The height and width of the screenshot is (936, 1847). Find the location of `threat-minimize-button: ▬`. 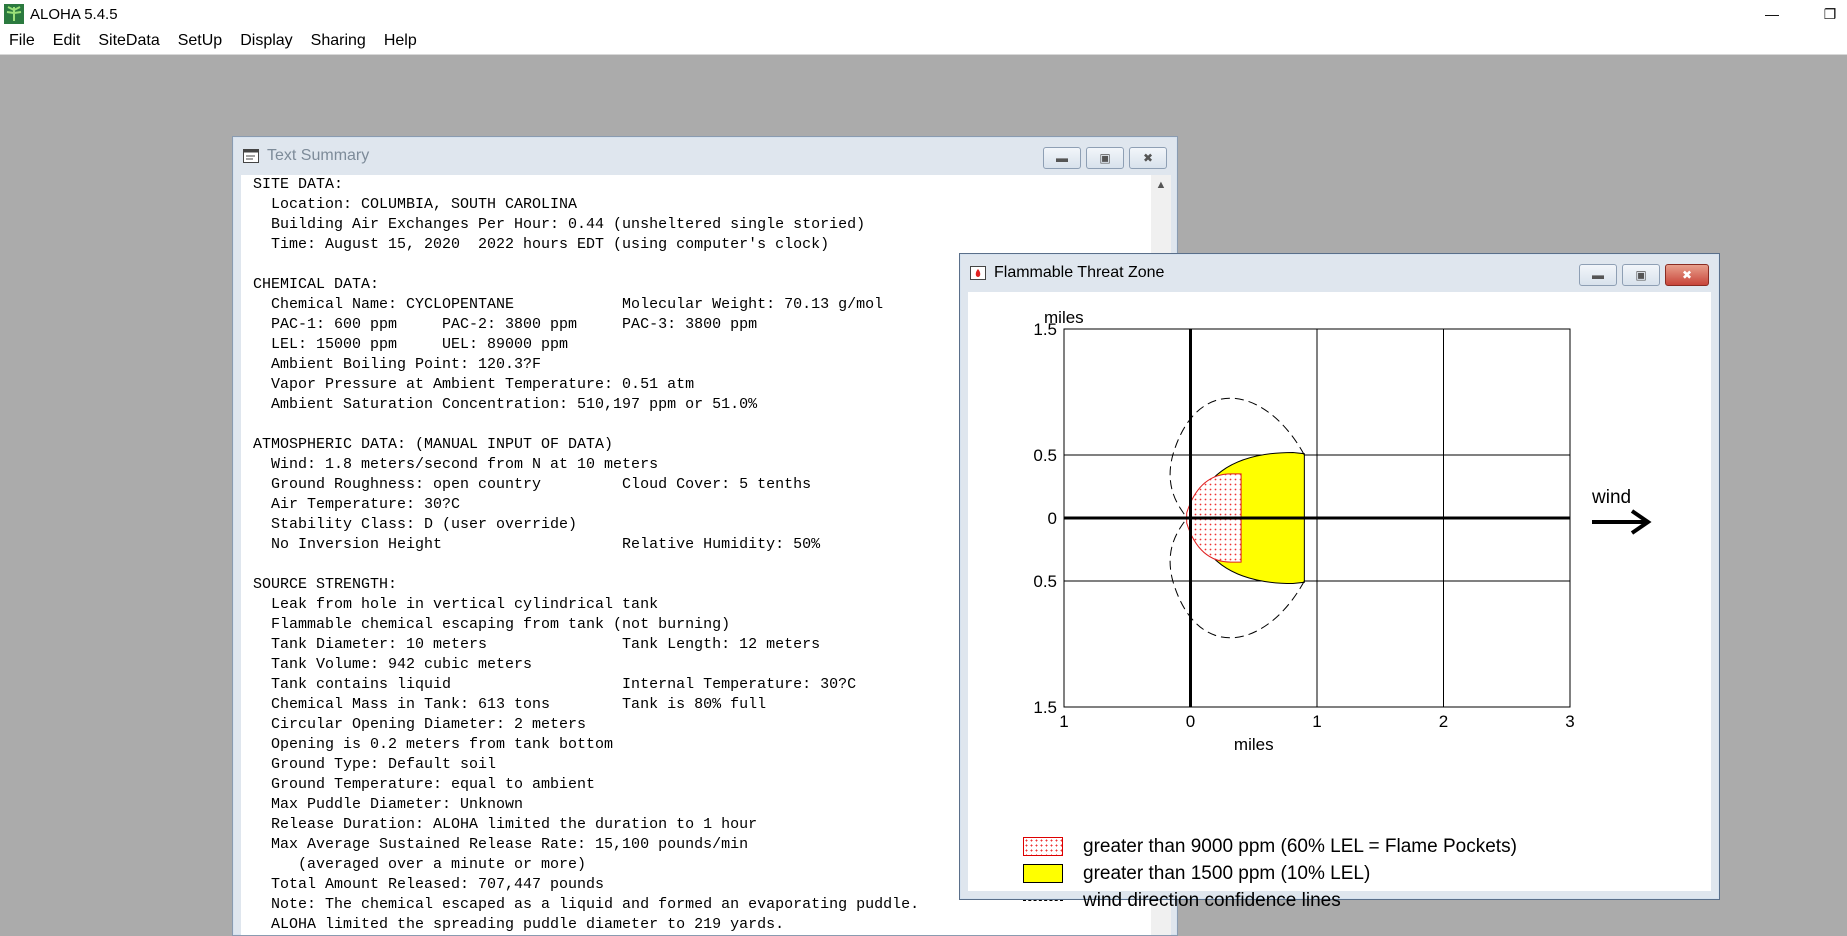

threat-minimize-button: ▬ is located at coordinates (1598, 275).